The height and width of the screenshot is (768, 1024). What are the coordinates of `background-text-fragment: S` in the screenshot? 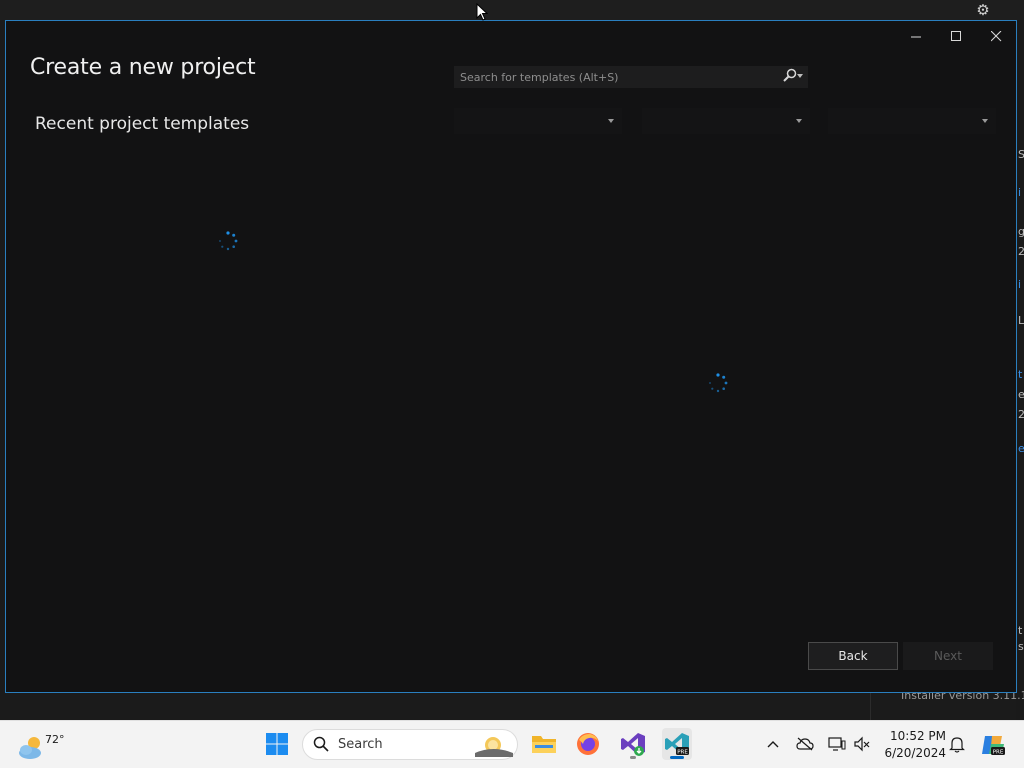 It's located at (1021, 154).